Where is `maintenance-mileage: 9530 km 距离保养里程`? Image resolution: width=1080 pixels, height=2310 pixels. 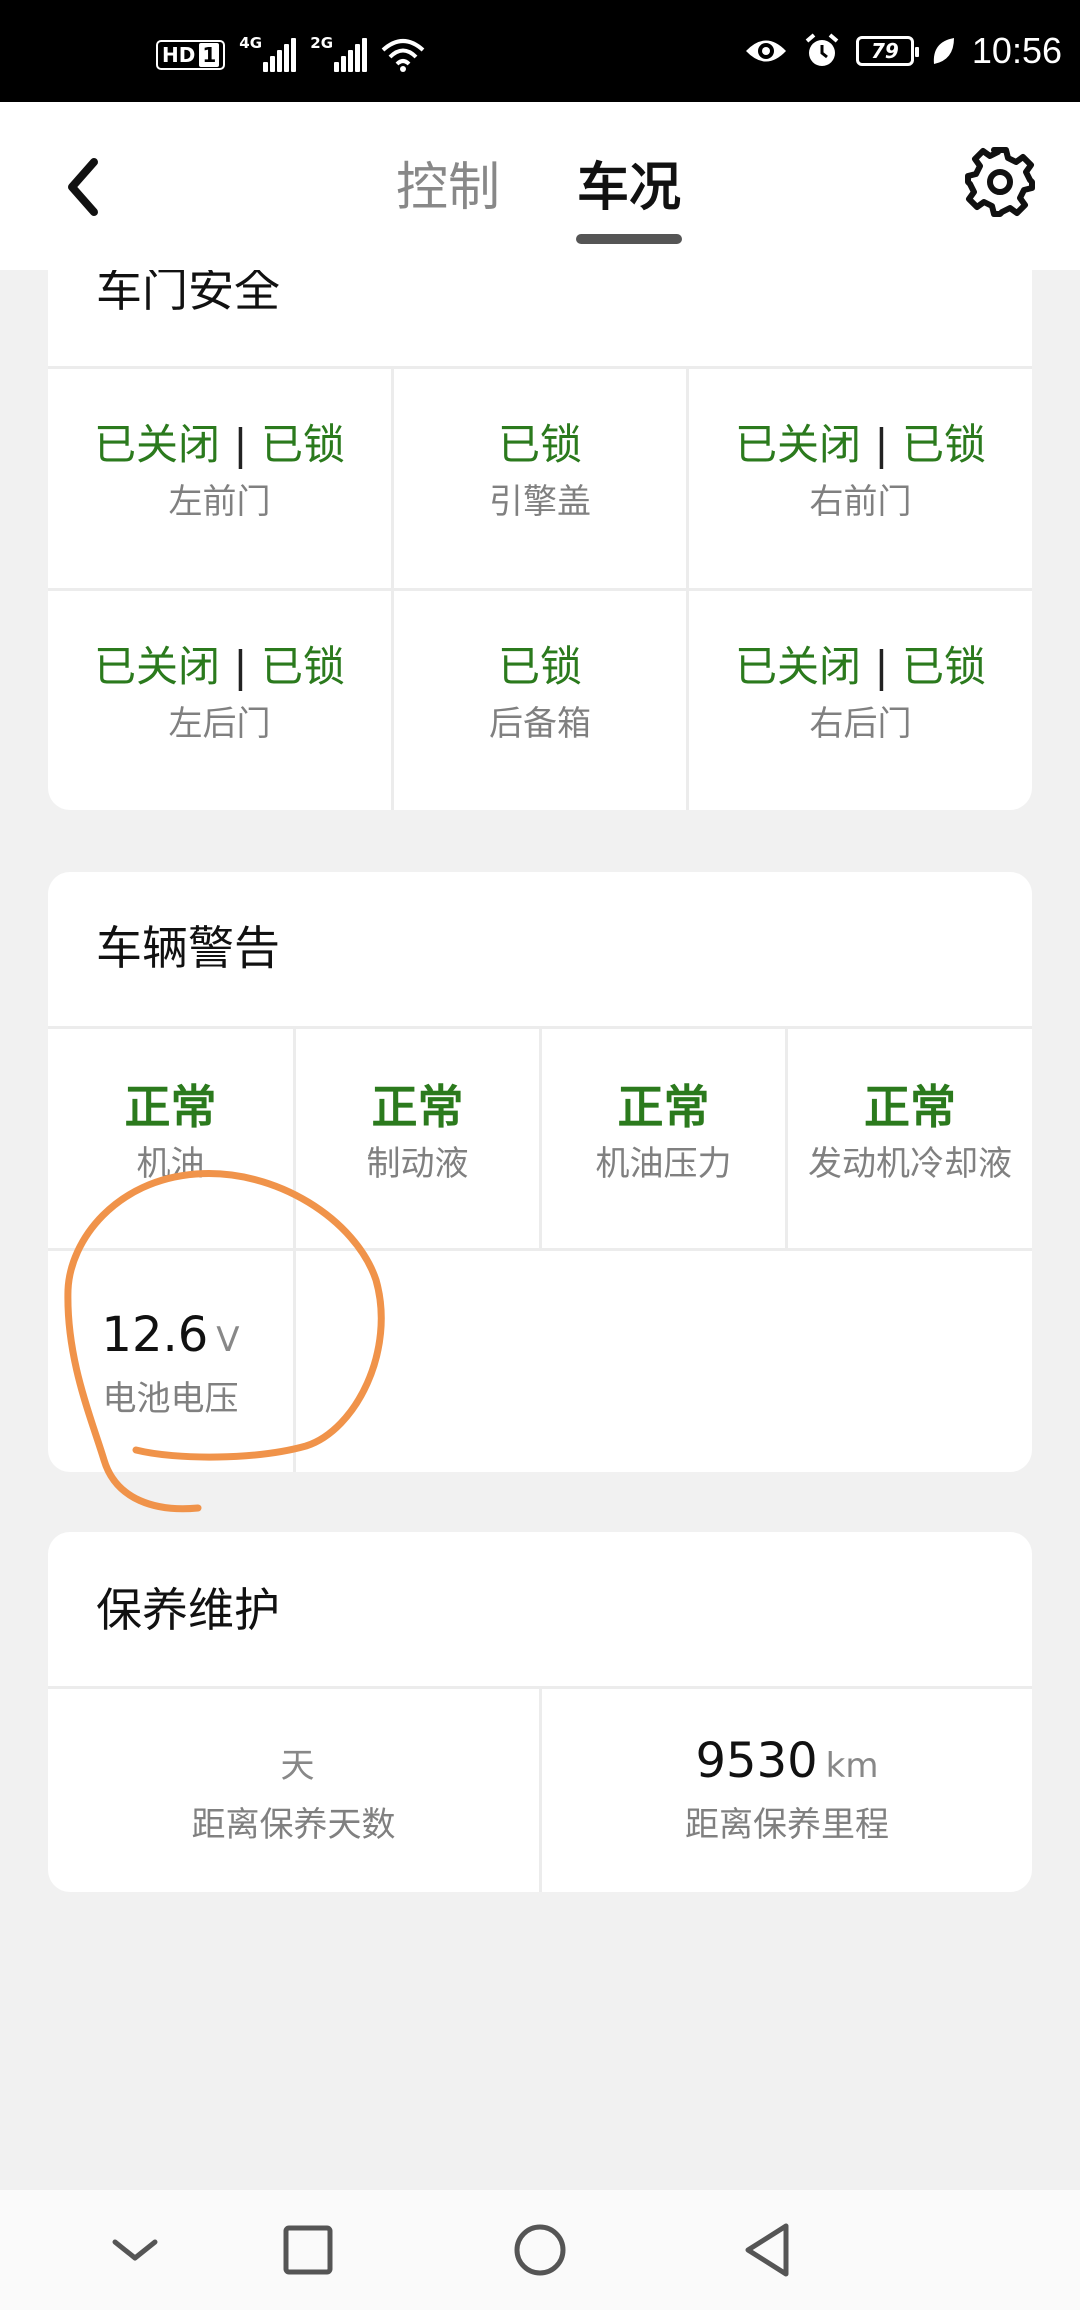 maintenance-mileage: 9530 km 距离保养里程 is located at coordinates (787, 1790).